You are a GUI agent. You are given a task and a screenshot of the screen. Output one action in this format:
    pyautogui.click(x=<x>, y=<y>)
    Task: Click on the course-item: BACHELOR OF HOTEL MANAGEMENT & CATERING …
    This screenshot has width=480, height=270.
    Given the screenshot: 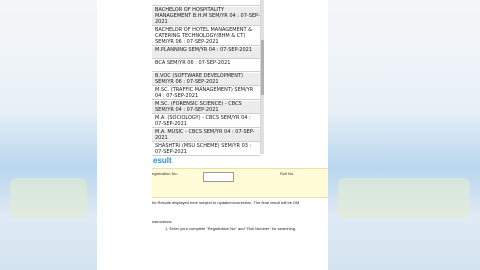 What is the action you would take?
    pyautogui.click(x=206, y=36)
    